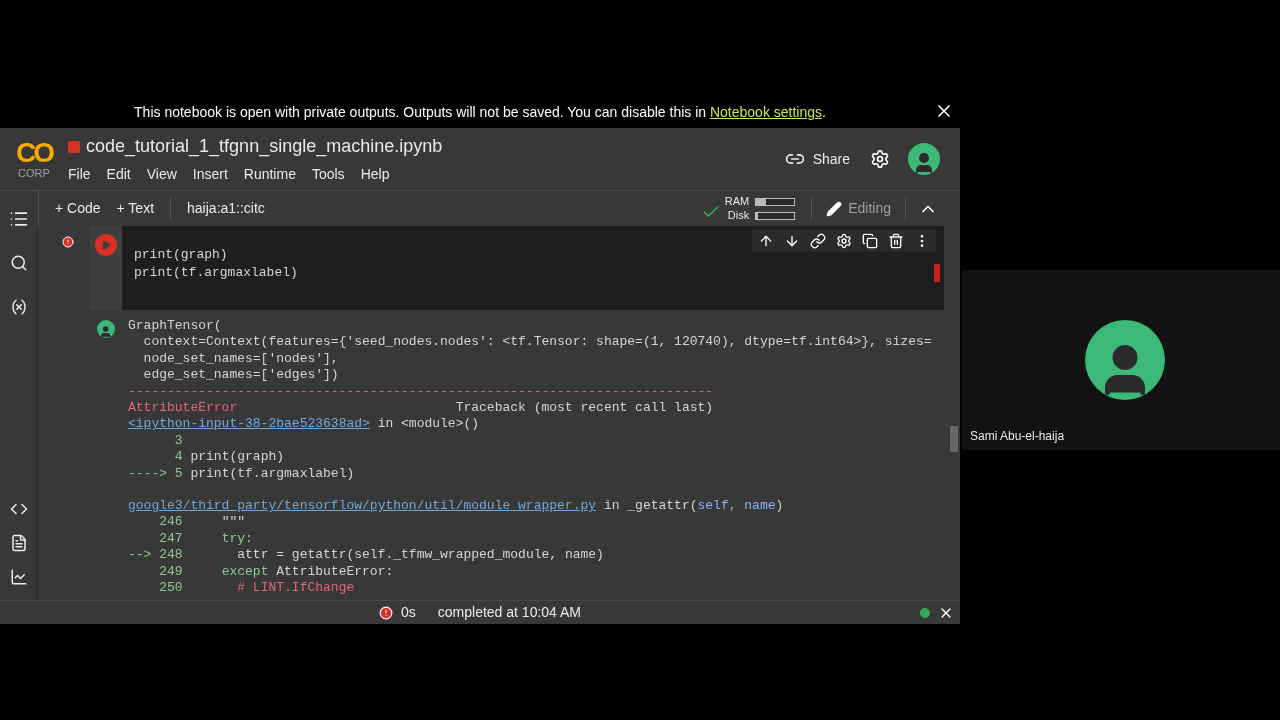  What do you see at coordinates (858, 208) in the screenshot?
I see `editing-button: Editing` at bounding box center [858, 208].